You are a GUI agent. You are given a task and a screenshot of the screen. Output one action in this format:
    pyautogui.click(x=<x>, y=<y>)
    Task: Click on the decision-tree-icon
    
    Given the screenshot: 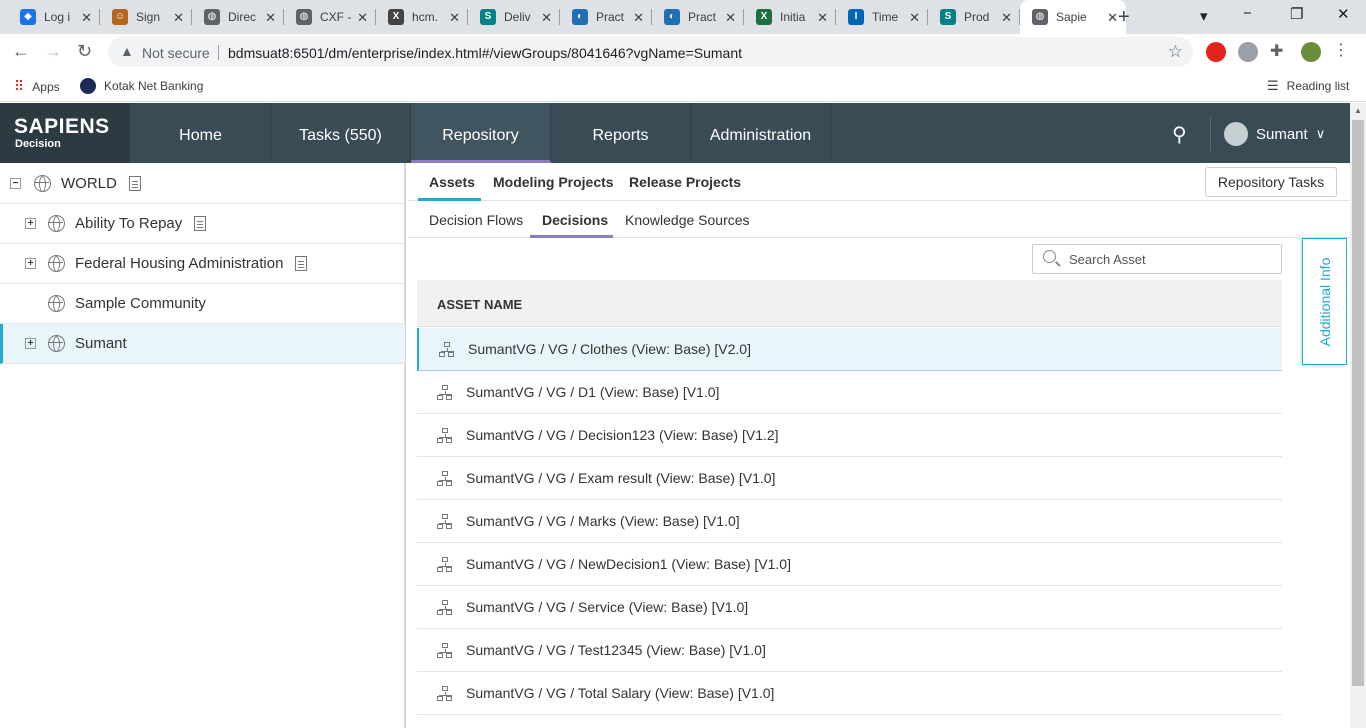 What is the action you would take?
    pyautogui.click(x=447, y=350)
    